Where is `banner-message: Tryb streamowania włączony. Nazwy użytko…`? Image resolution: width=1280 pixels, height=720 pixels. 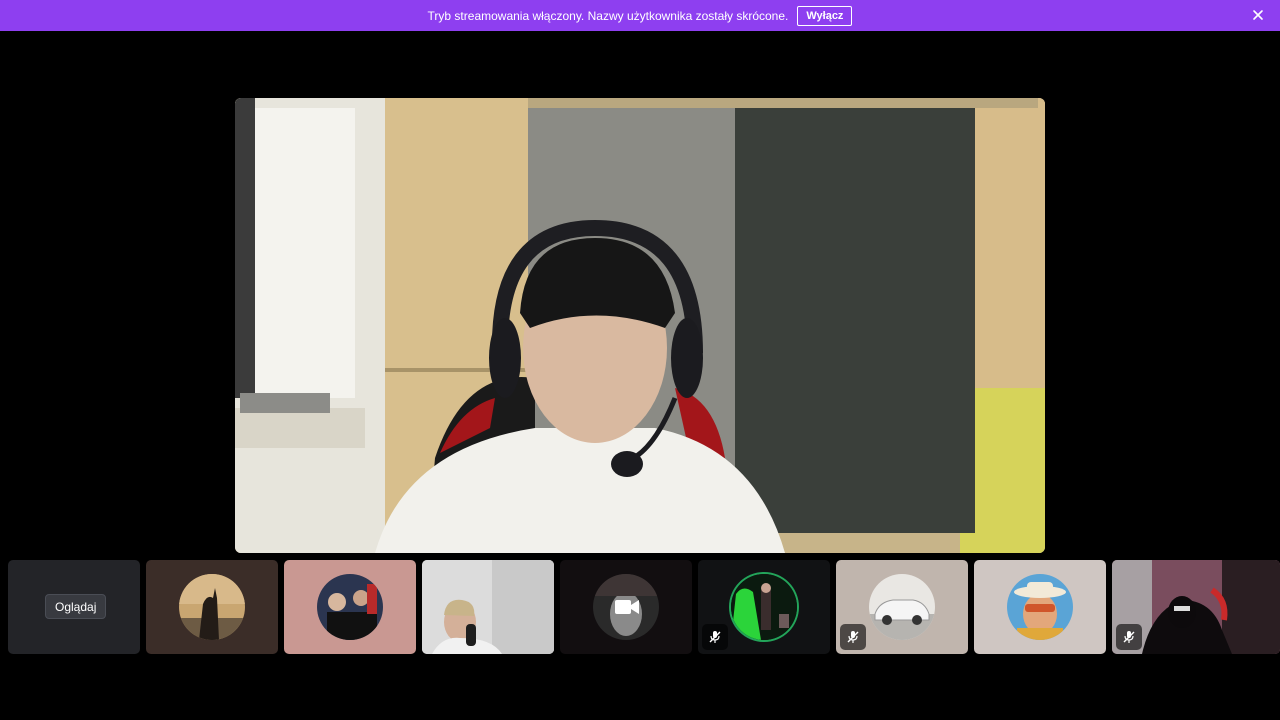 banner-message: Tryb streamowania włączony. Nazwy użytko… is located at coordinates (608, 15).